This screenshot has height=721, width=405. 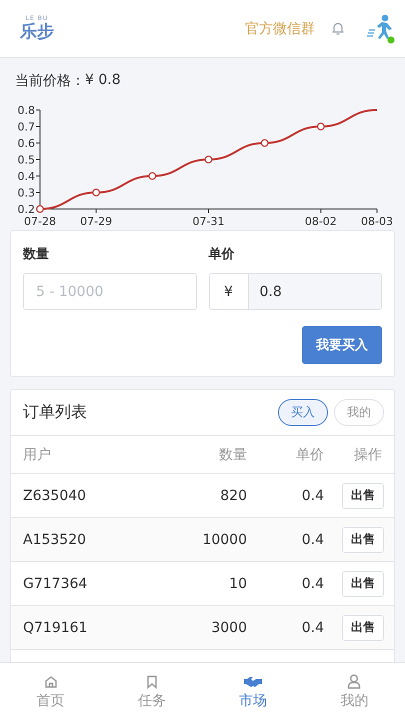 I want to click on current-price-label: 当前价格：, so click(x=50, y=81).